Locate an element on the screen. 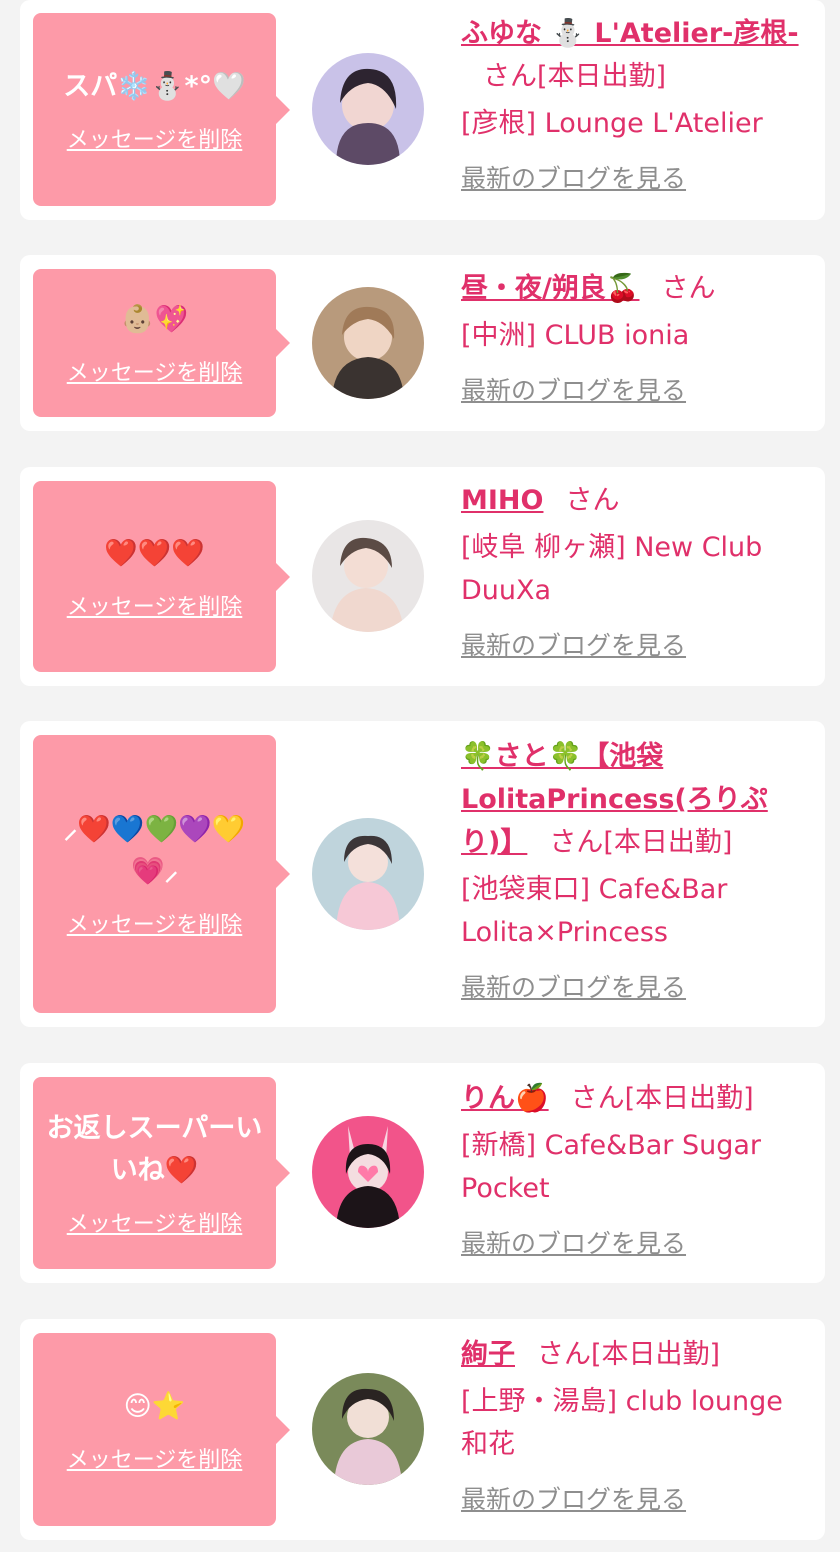  shop-name: [岐阜 柳ヶ瀬] New Club DuuXa is located at coordinates (612, 569).